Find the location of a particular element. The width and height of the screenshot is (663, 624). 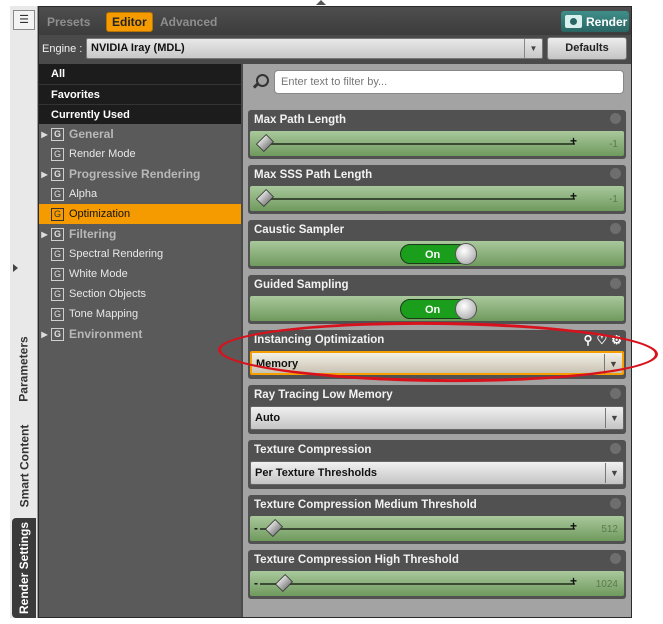

property-title: Texture Compression is located at coordinates (313, 450).